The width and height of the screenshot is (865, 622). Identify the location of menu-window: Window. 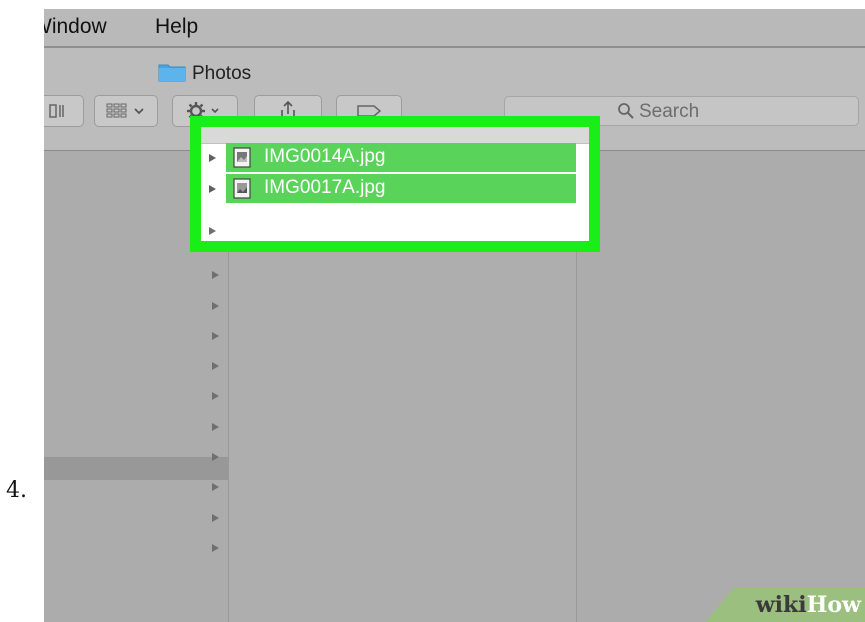
(75, 27).